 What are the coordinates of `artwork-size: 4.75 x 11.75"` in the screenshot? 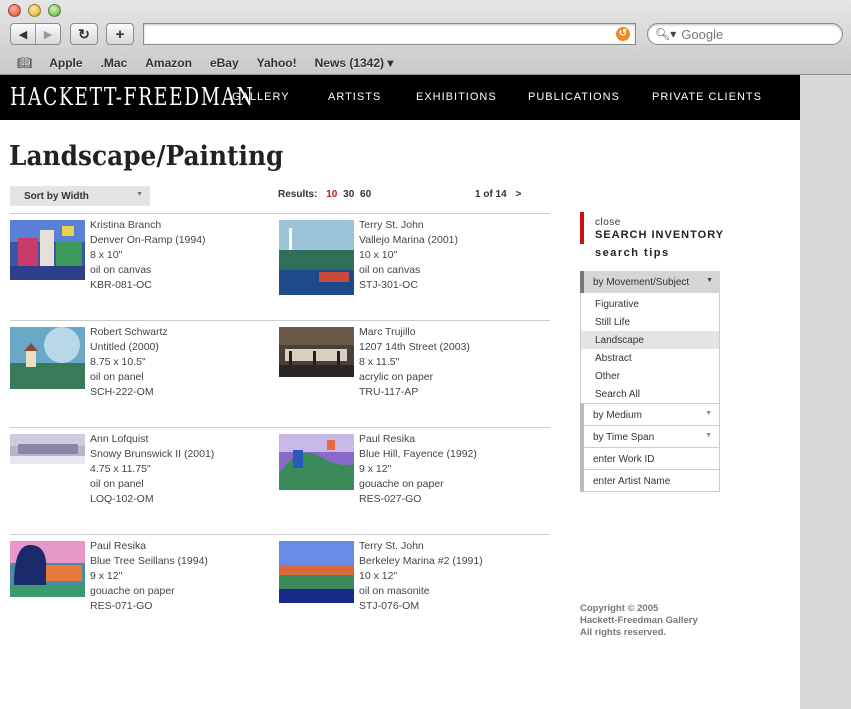 It's located at (120, 469).